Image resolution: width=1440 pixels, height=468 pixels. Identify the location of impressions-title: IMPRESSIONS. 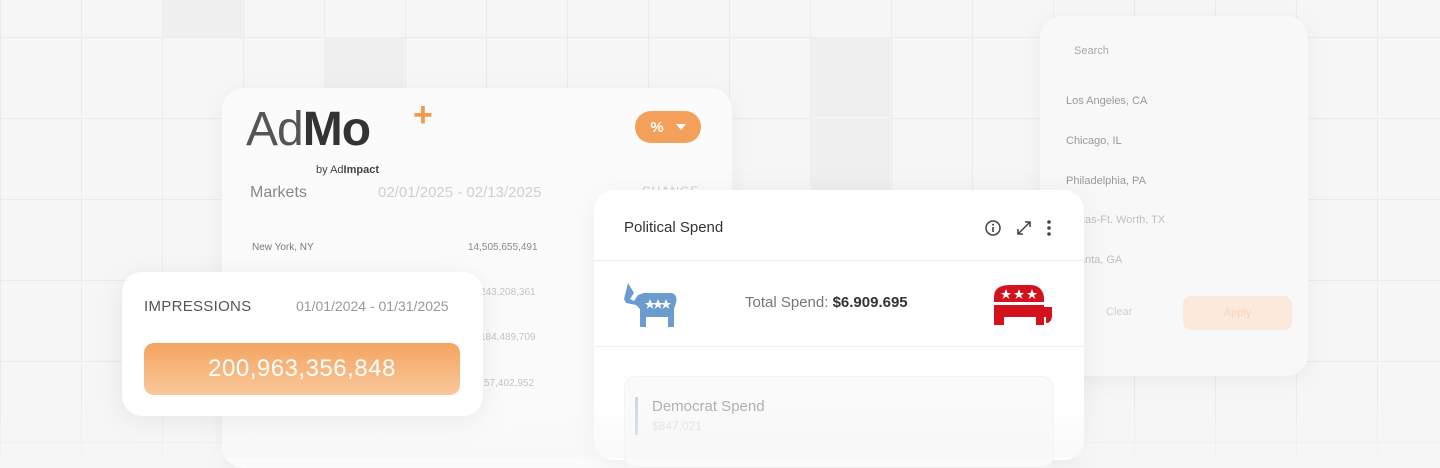
(198, 306).